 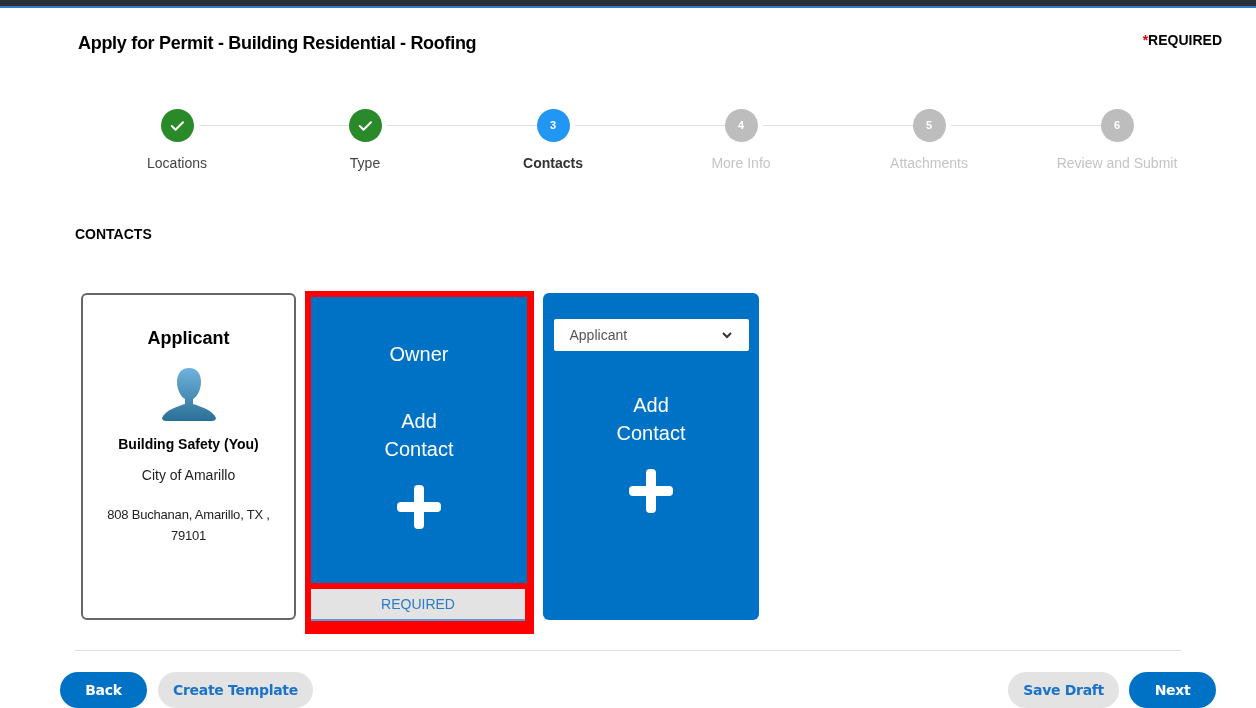 I want to click on contact-card: Applicant Building Safety (You) City of Amarillo 808 Buchanan, Amarillo, TX , 79101, so click(x=188, y=456).